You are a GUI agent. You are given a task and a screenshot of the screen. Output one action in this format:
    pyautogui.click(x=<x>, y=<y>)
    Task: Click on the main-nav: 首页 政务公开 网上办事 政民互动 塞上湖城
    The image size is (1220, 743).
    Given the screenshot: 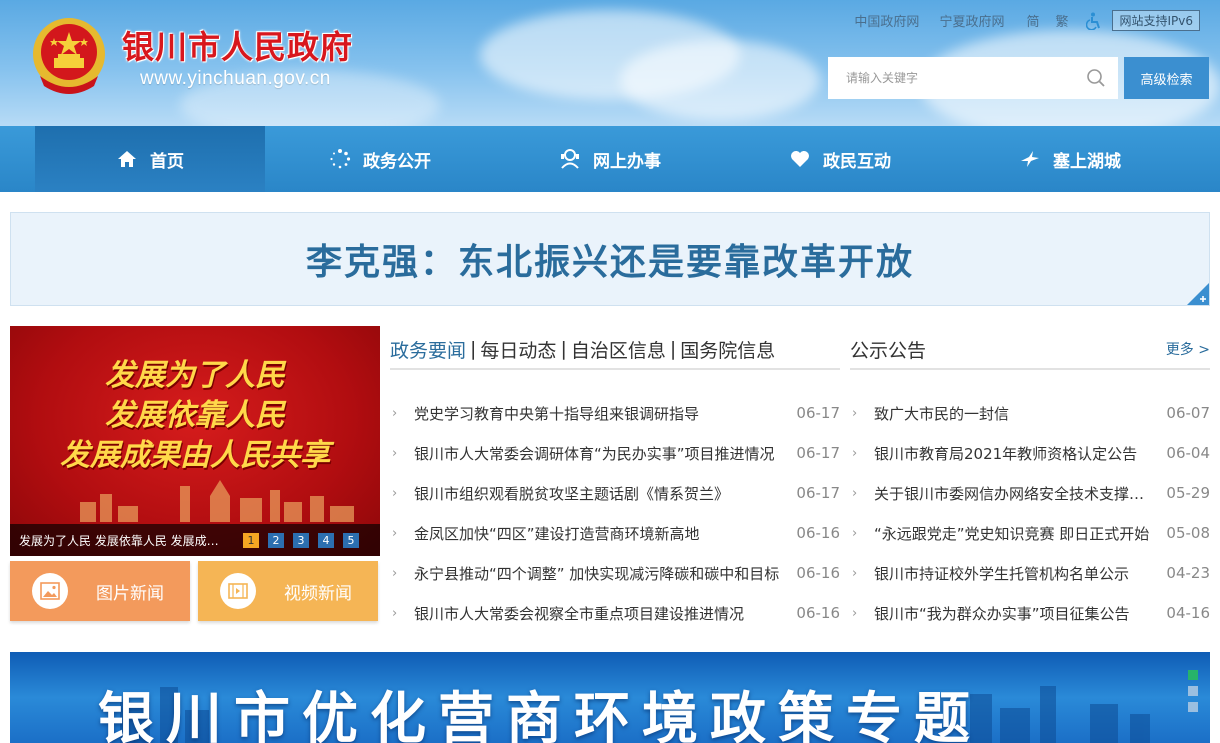 What is the action you would take?
    pyautogui.click(x=610, y=159)
    